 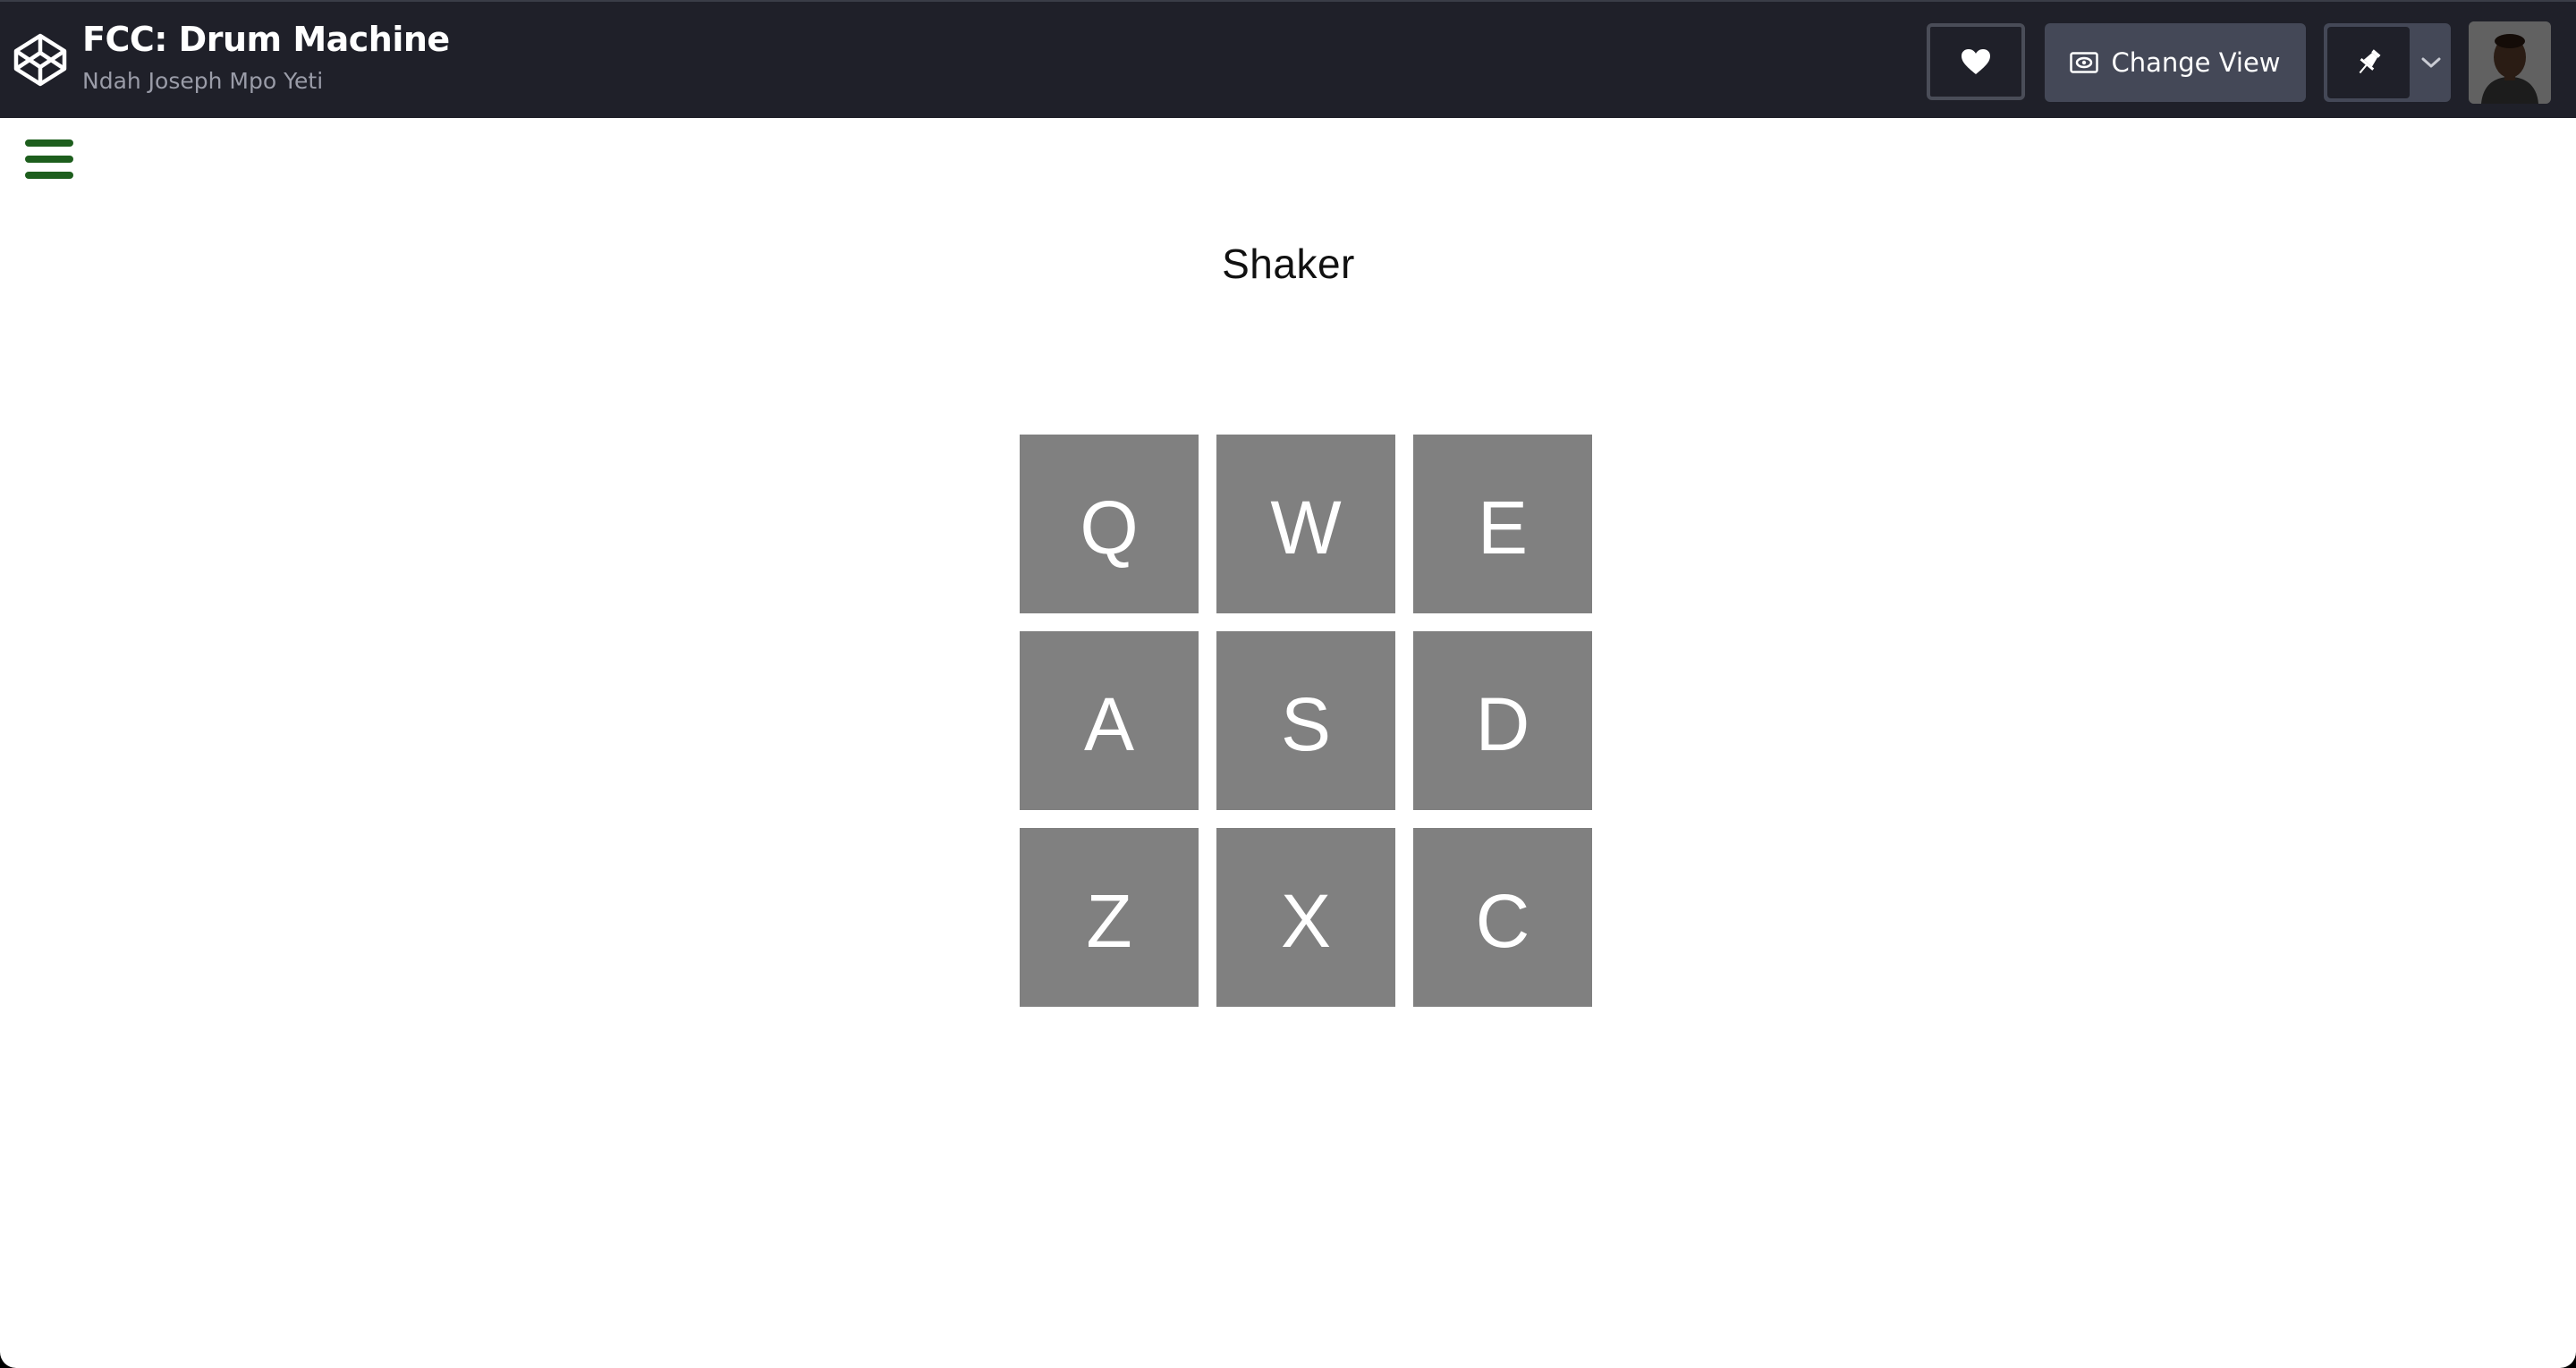 I want to click on drum-pad-q: Q, so click(x=1109, y=524).